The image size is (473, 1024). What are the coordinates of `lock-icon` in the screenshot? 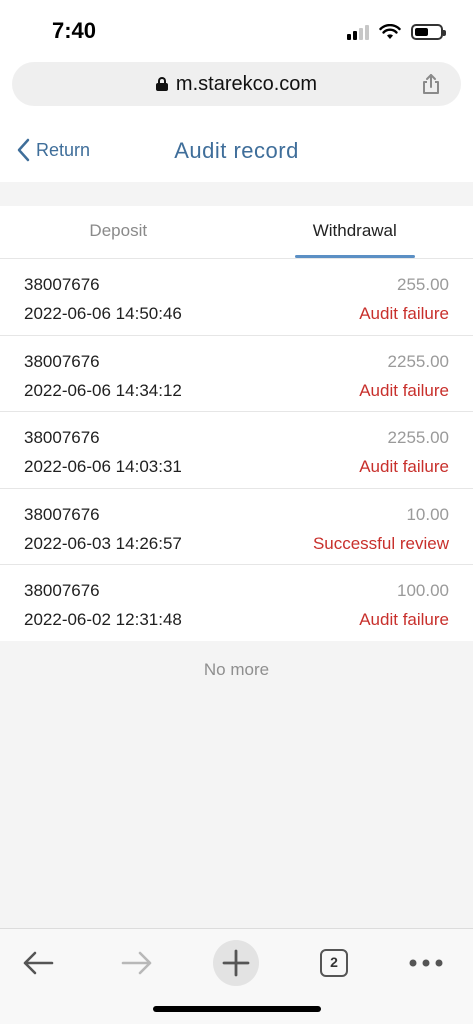 It's located at (161, 84).